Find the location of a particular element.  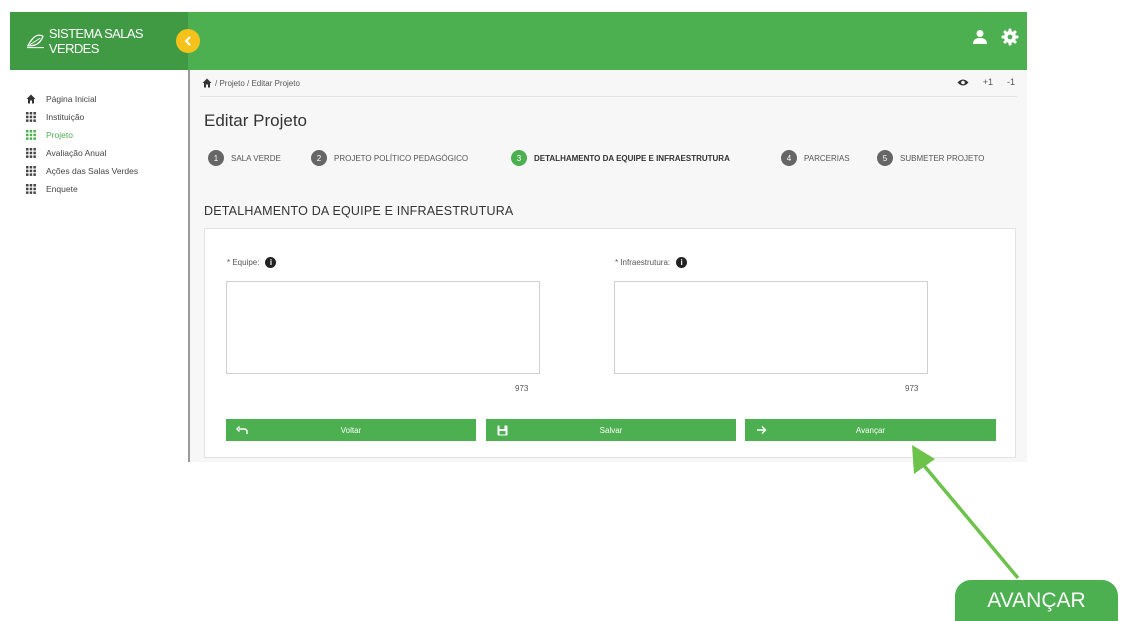

equipe-label-text: * Equipe: is located at coordinates (243, 262).